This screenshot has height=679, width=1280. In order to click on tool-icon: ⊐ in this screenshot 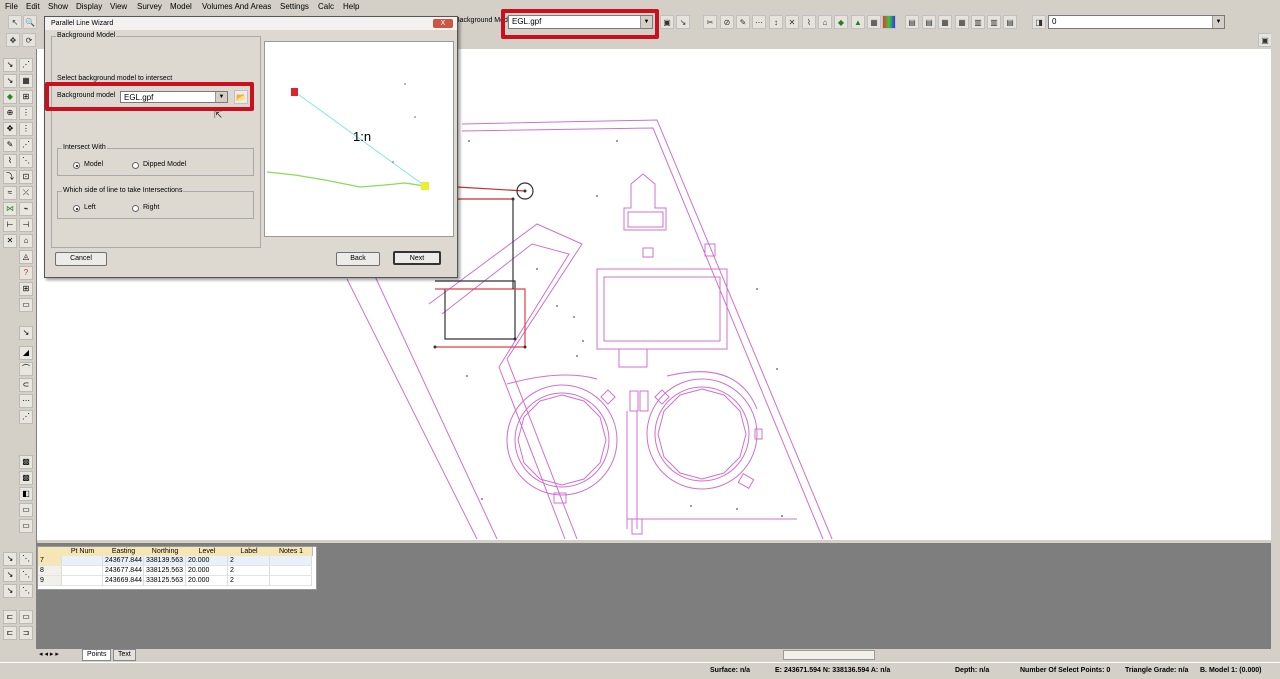, I will do `click(26, 633)`.